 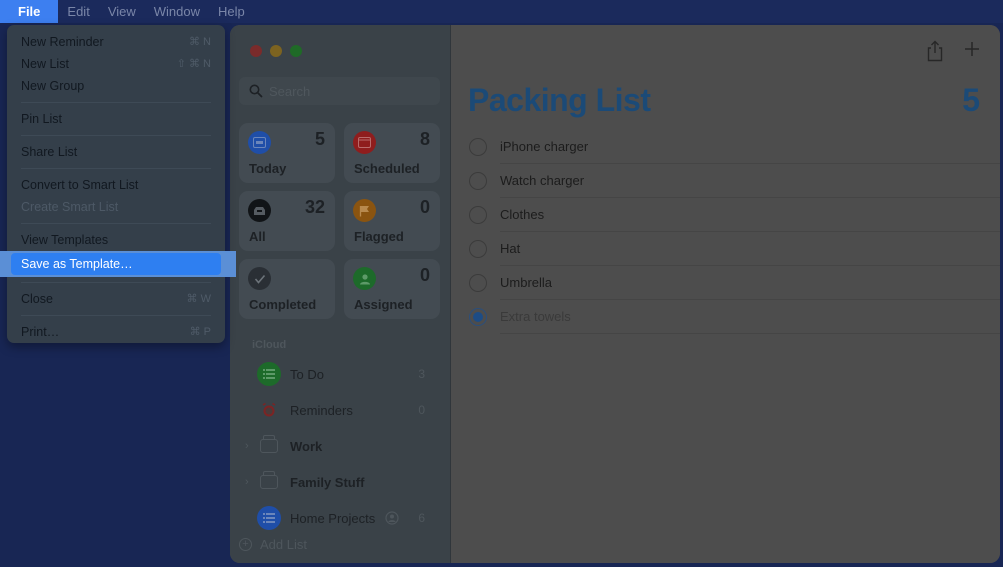 What do you see at coordinates (257, 236) in the screenshot?
I see `smart-list-label: All` at bounding box center [257, 236].